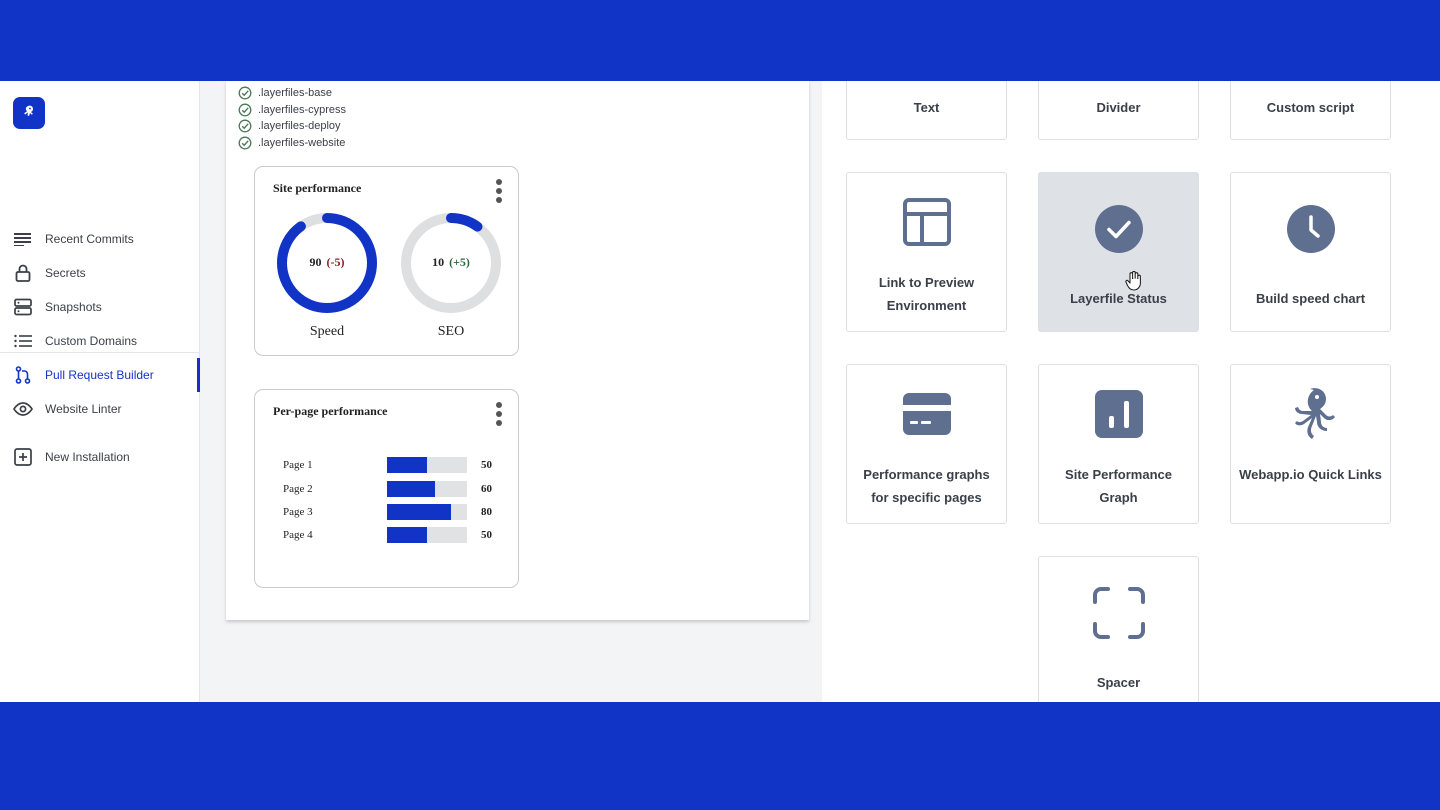 The width and height of the screenshot is (1440, 810). What do you see at coordinates (65, 273) in the screenshot?
I see `sidebar-item-label: Secrets` at bounding box center [65, 273].